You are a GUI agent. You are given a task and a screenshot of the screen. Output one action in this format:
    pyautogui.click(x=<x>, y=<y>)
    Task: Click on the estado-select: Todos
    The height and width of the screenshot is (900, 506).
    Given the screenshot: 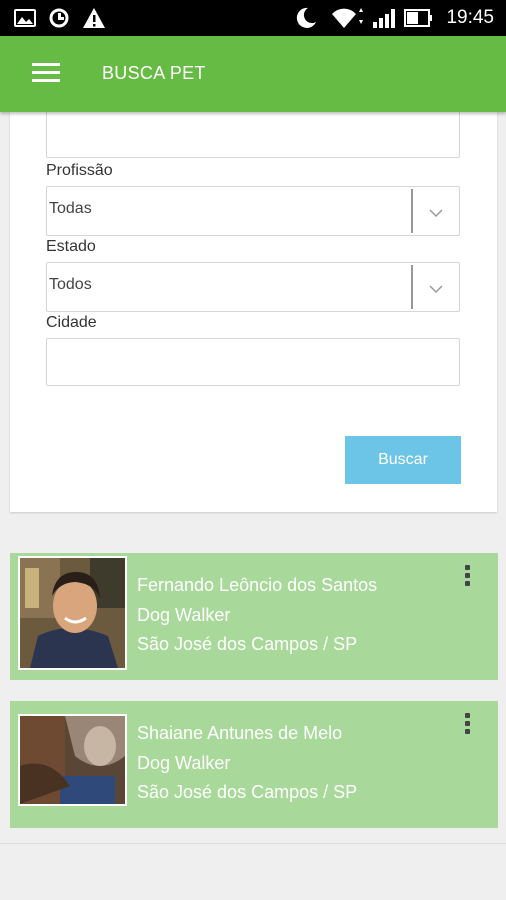 What is the action you would take?
    pyautogui.click(x=253, y=287)
    